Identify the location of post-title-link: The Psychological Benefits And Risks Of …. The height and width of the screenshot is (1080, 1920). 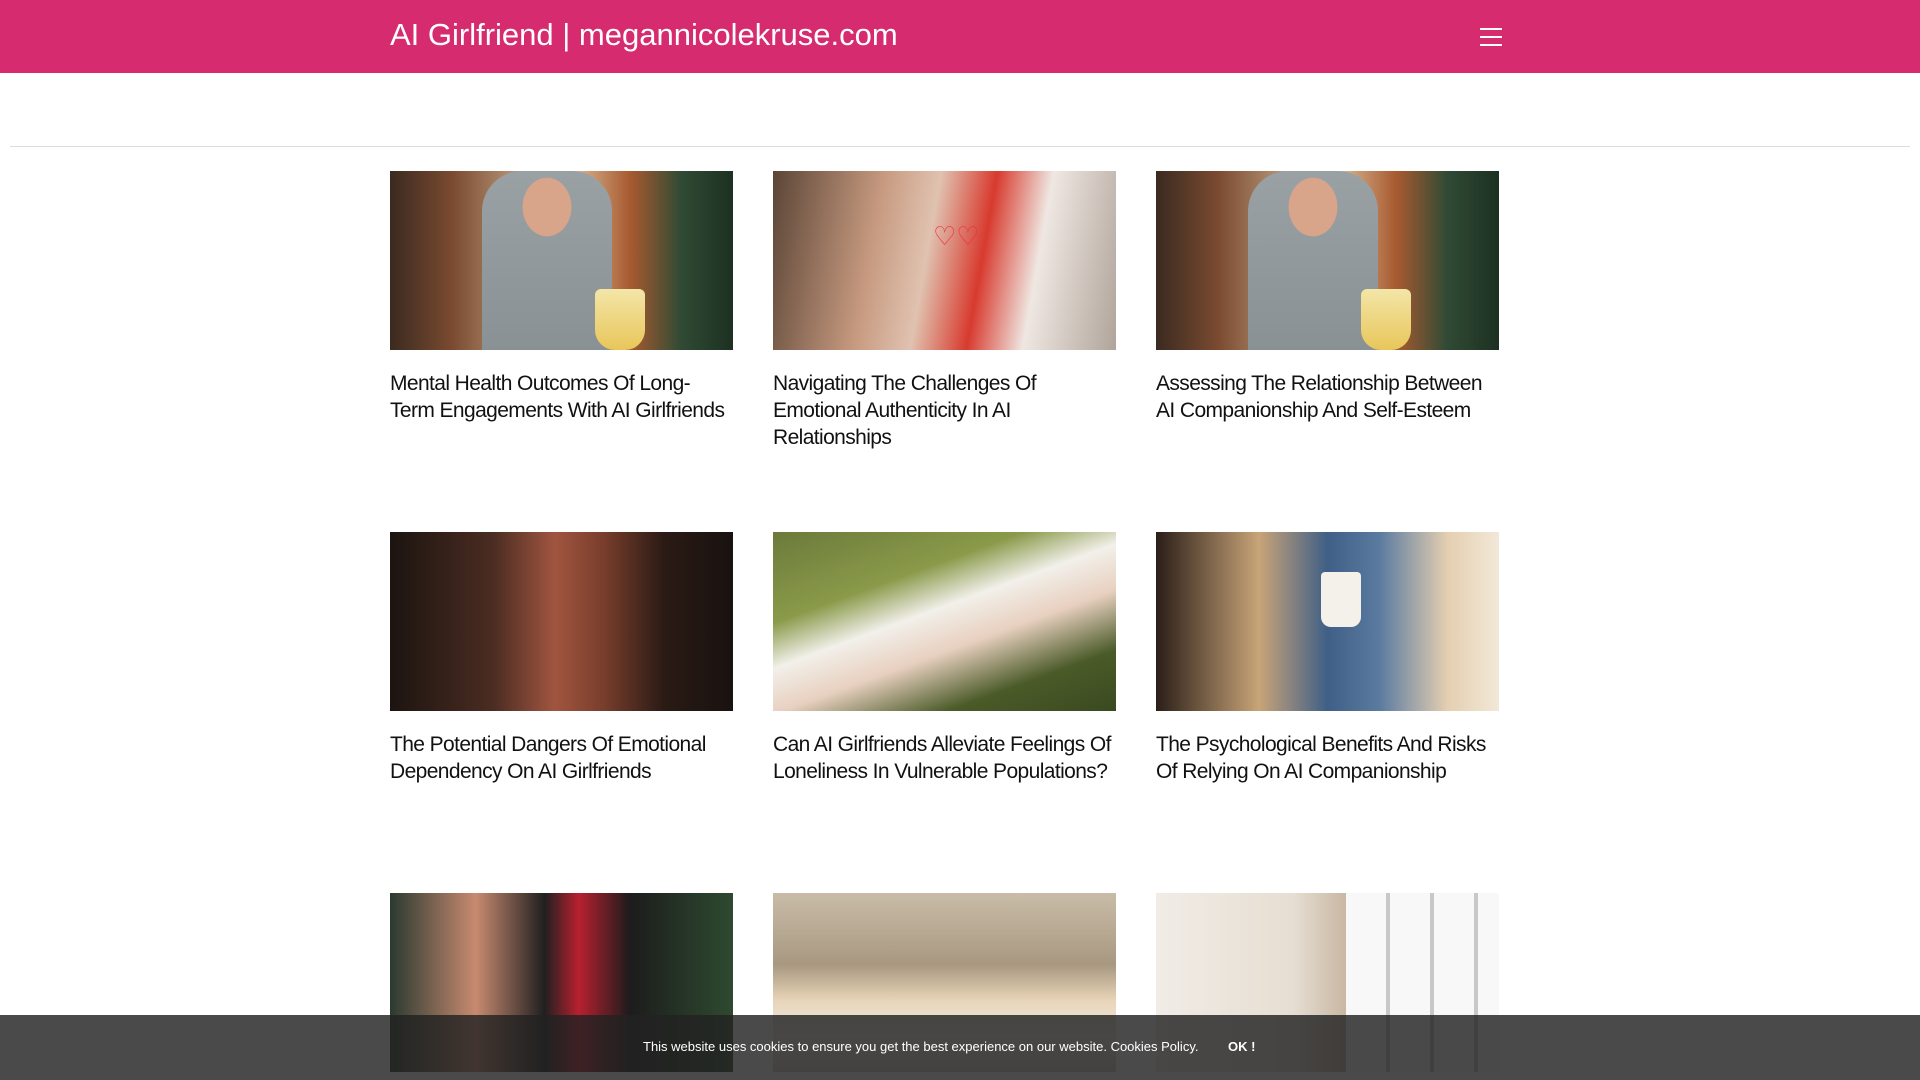
(1327, 758).